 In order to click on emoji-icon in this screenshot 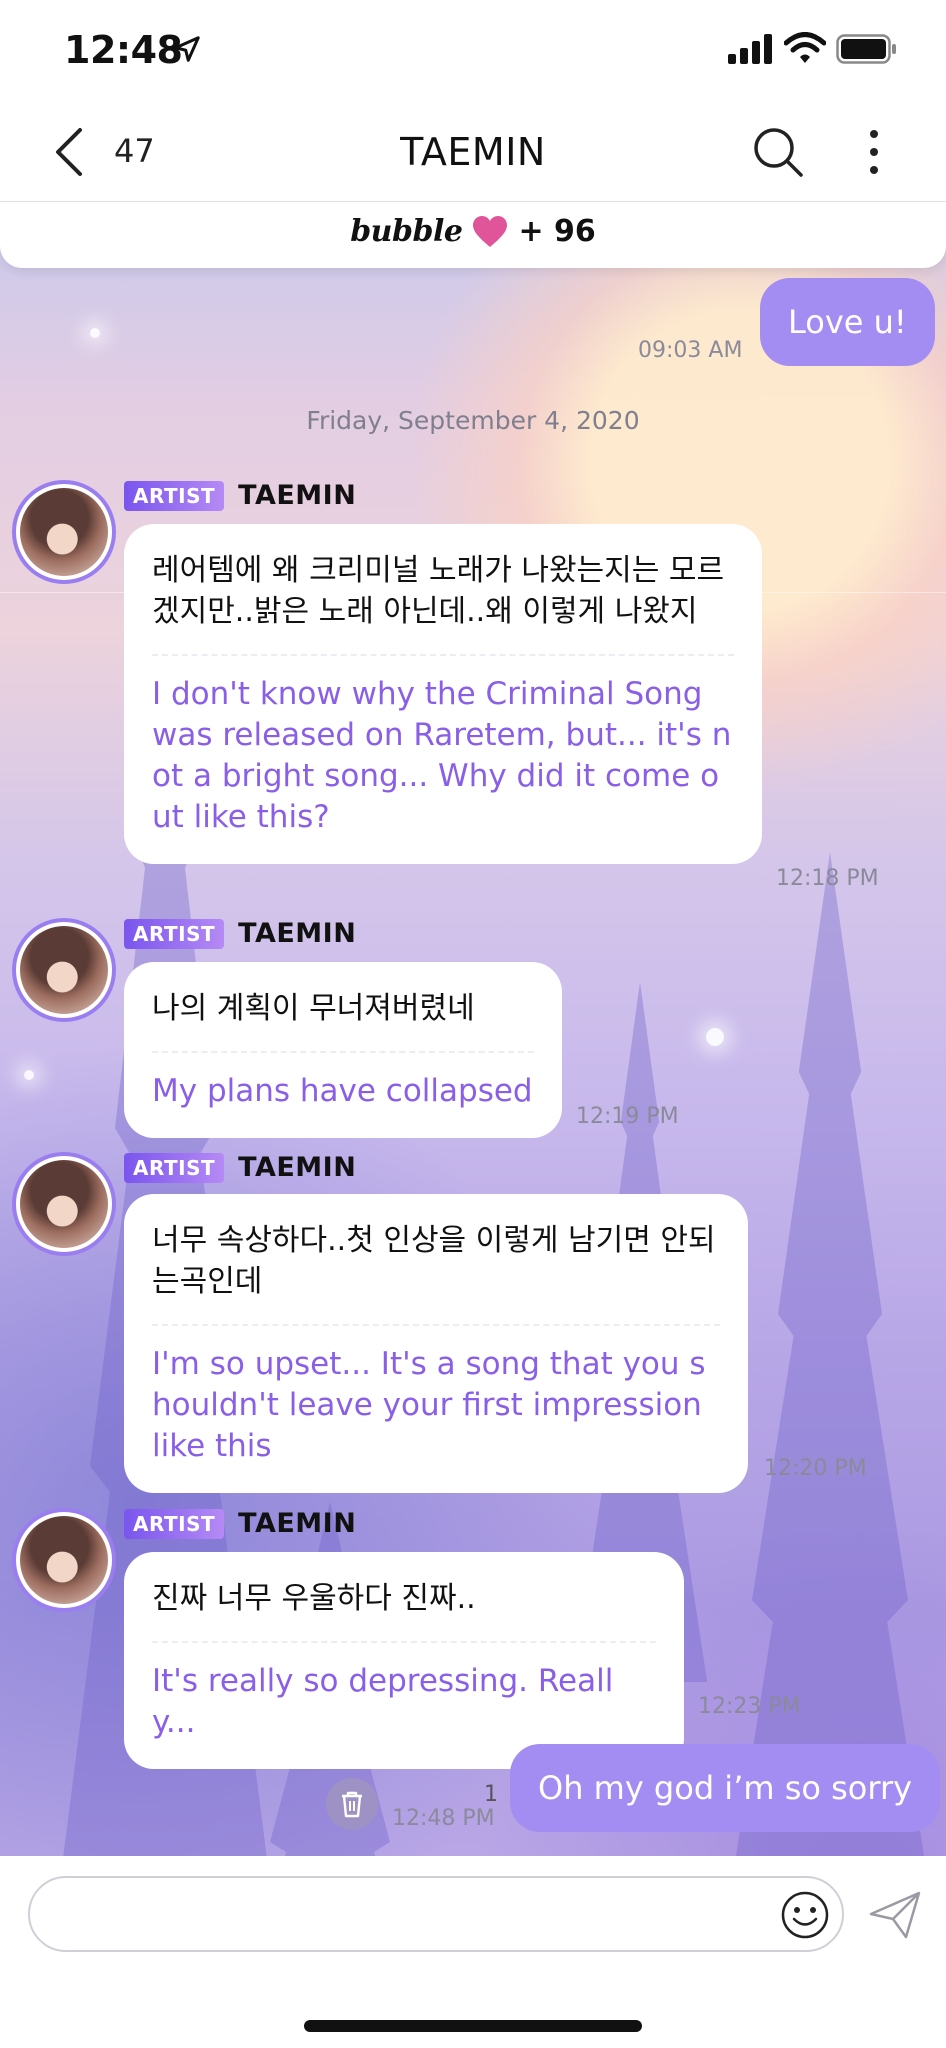, I will do `click(805, 1915)`.